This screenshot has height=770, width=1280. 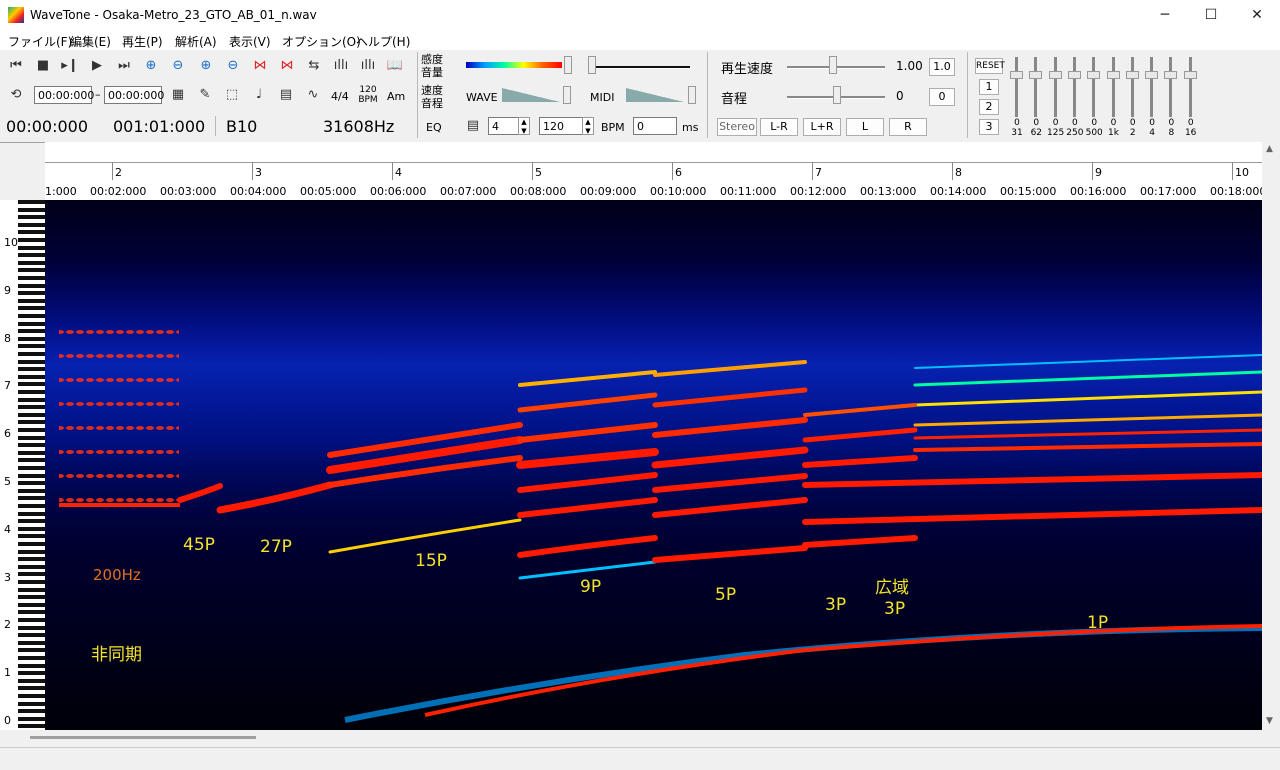 What do you see at coordinates (395, 66) in the screenshot?
I see `book-icon: 📖` at bounding box center [395, 66].